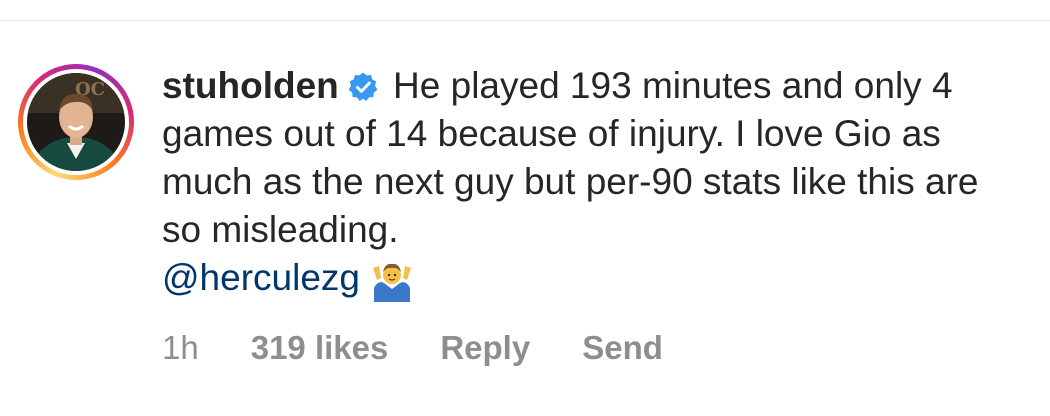 This screenshot has width=1050, height=416. Describe the element at coordinates (622, 348) in the screenshot. I see `send-button: Send` at that location.